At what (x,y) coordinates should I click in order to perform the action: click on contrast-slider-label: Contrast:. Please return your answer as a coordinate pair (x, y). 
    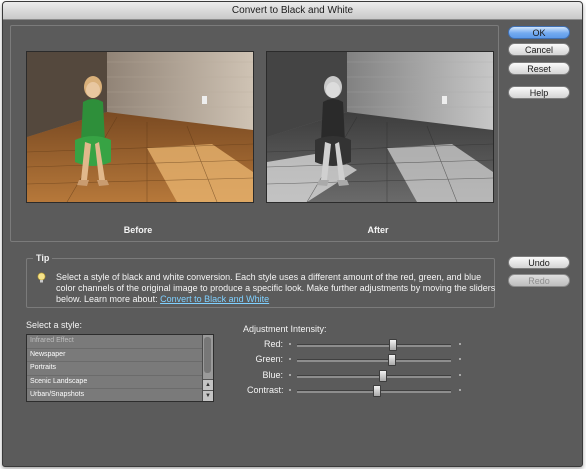
    Looking at the image, I should click on (265, 390).